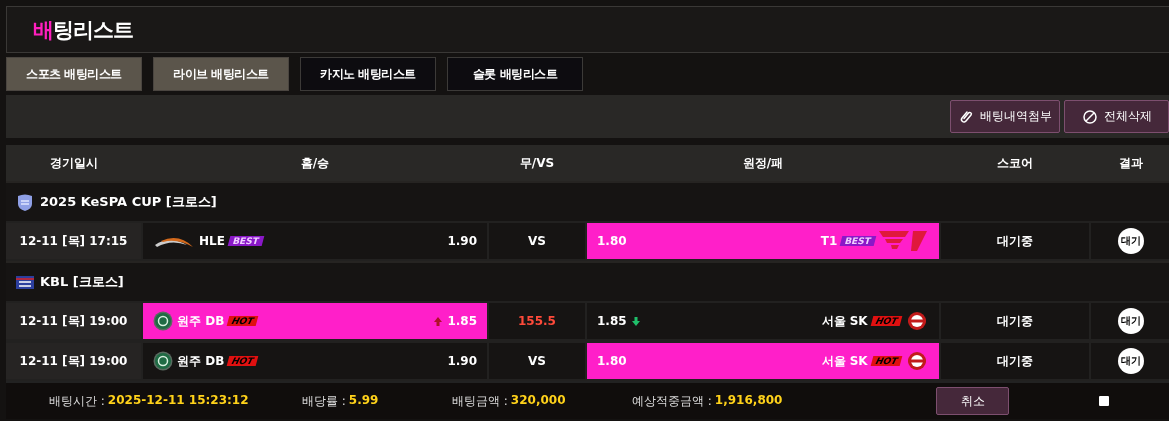 This screenshot has width=1169, height=421. I want to click on tab: 라이브 배팅리스트, so click(221, 74).